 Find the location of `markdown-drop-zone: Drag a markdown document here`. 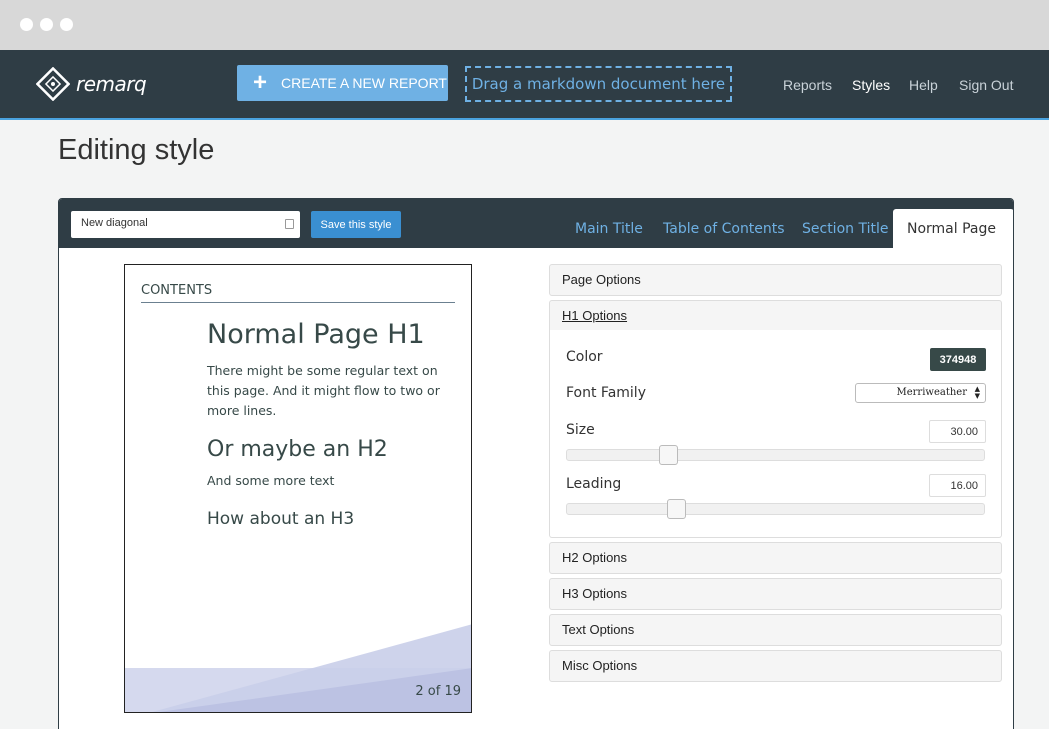

markdown-drop-zone: Drag a markdown document here is located at coordinates (598, 84).